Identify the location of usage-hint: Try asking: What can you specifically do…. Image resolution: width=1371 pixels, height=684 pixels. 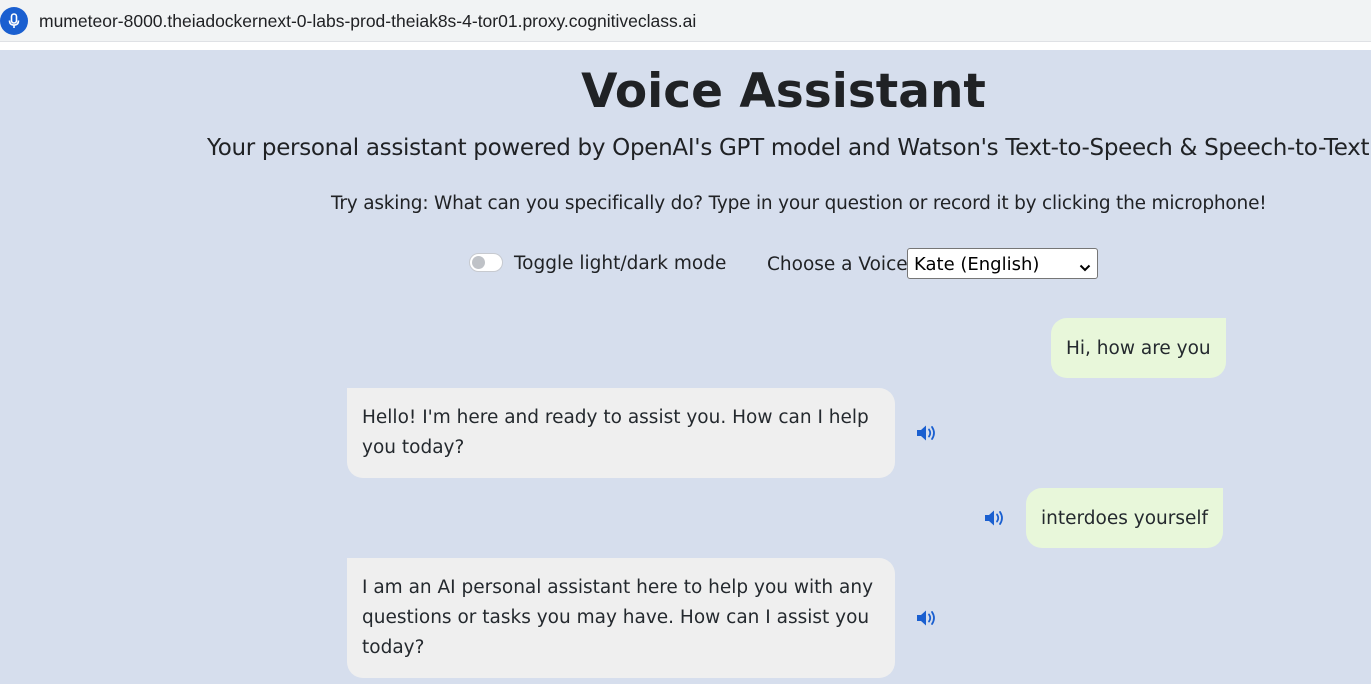
(799, 203).